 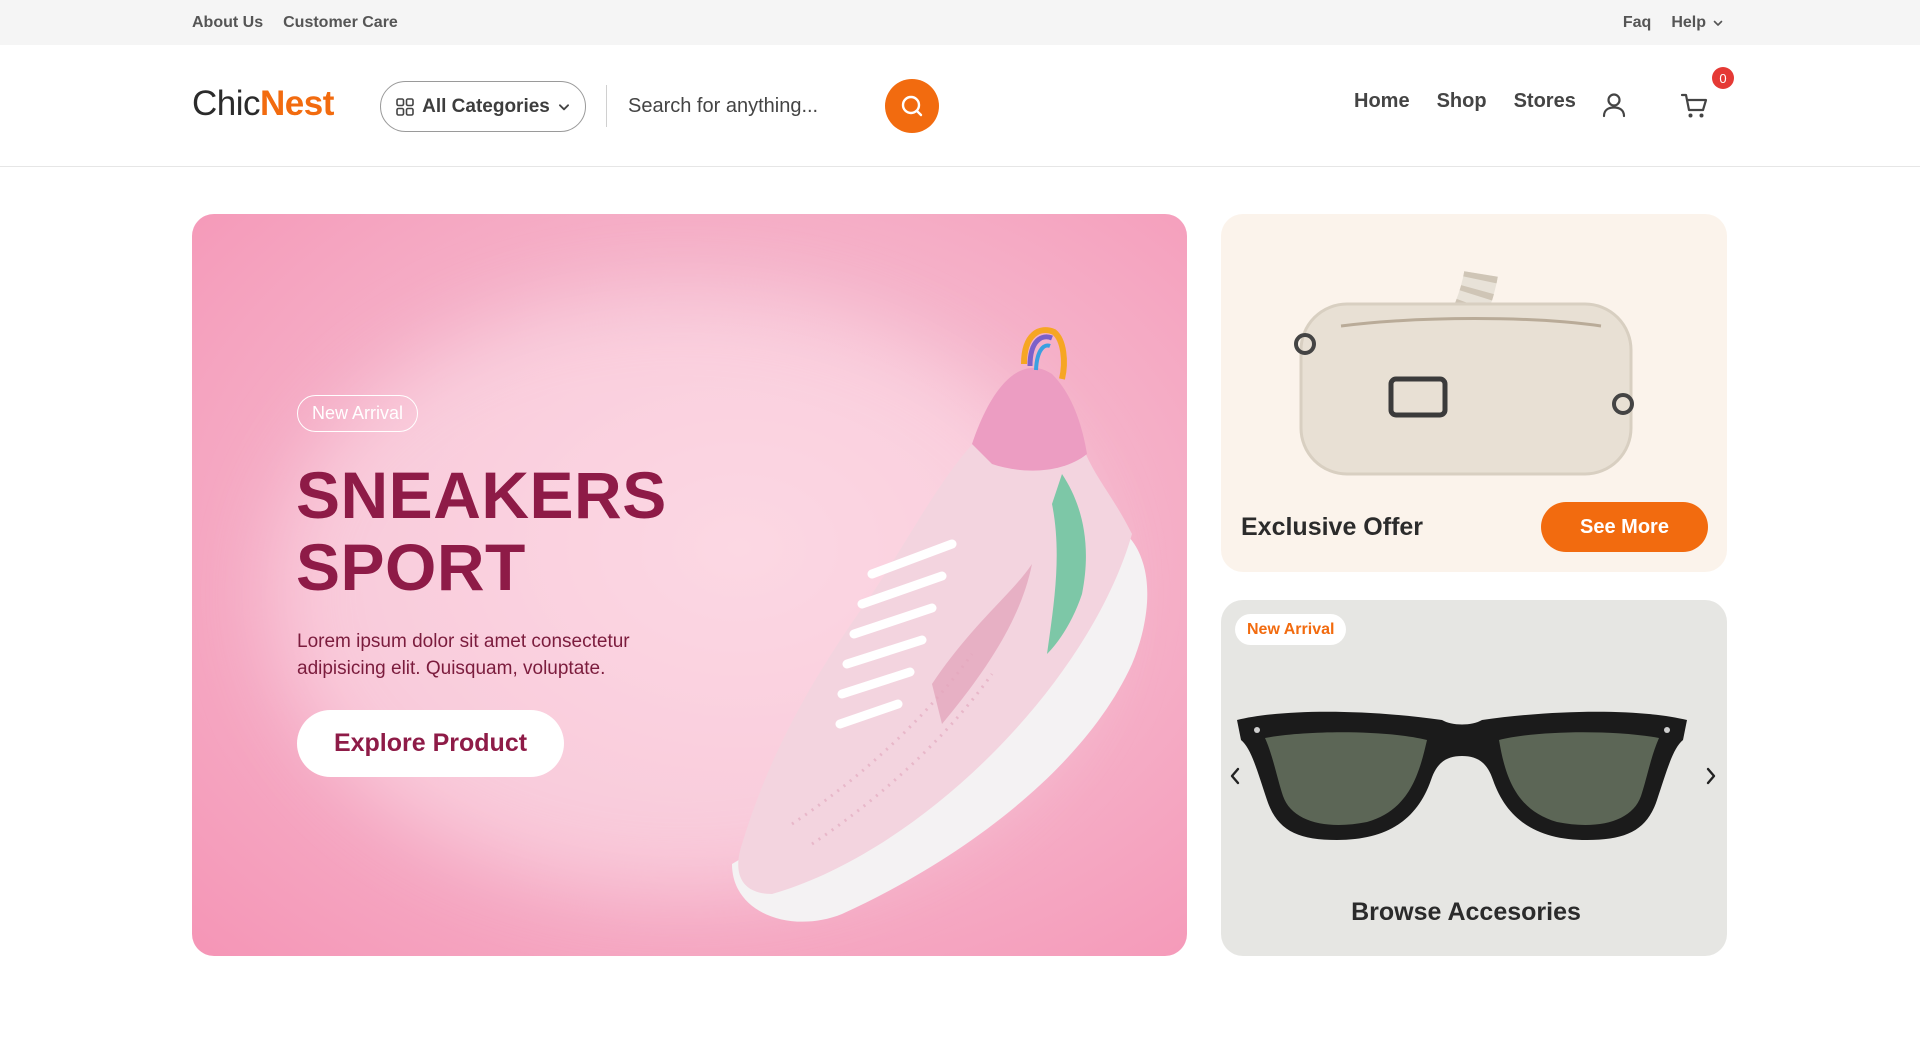 What do you see at coordinates (340, 23) in the screenshot?
I see `customer-care-link: Customer Care` at bounding box center [340, 23].